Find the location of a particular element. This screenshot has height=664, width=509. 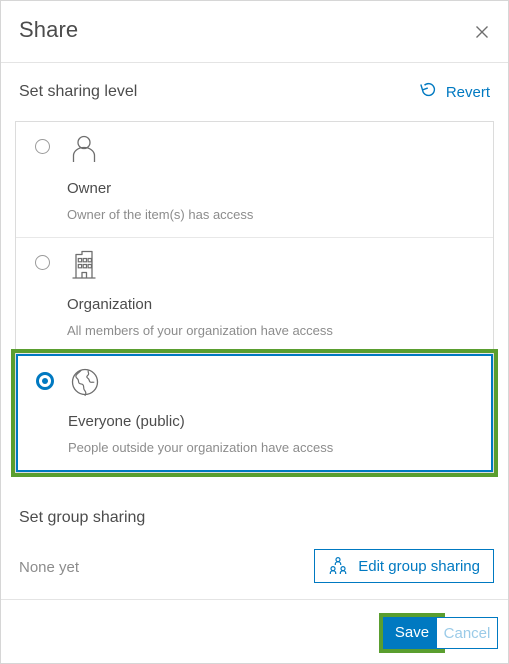

radio-owner is located at coordinates (42, 146).